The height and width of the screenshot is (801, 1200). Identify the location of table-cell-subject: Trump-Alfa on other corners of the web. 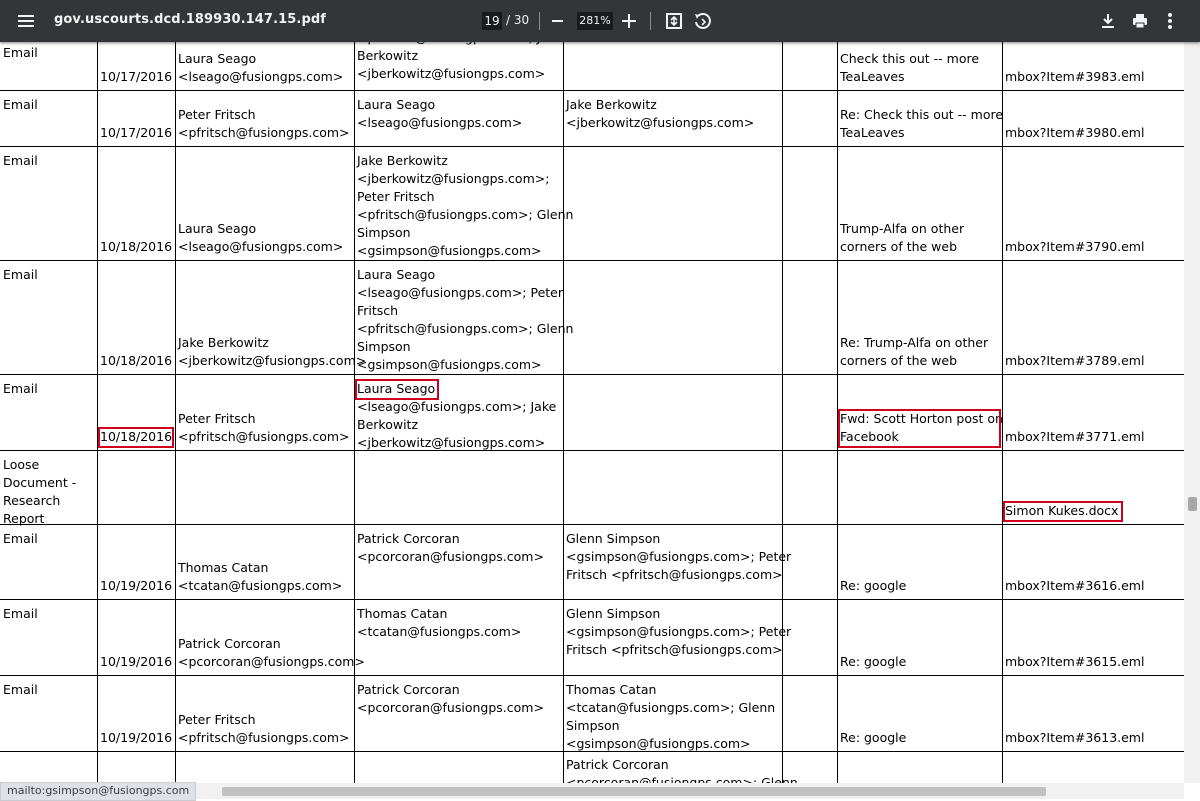
(902, 237).